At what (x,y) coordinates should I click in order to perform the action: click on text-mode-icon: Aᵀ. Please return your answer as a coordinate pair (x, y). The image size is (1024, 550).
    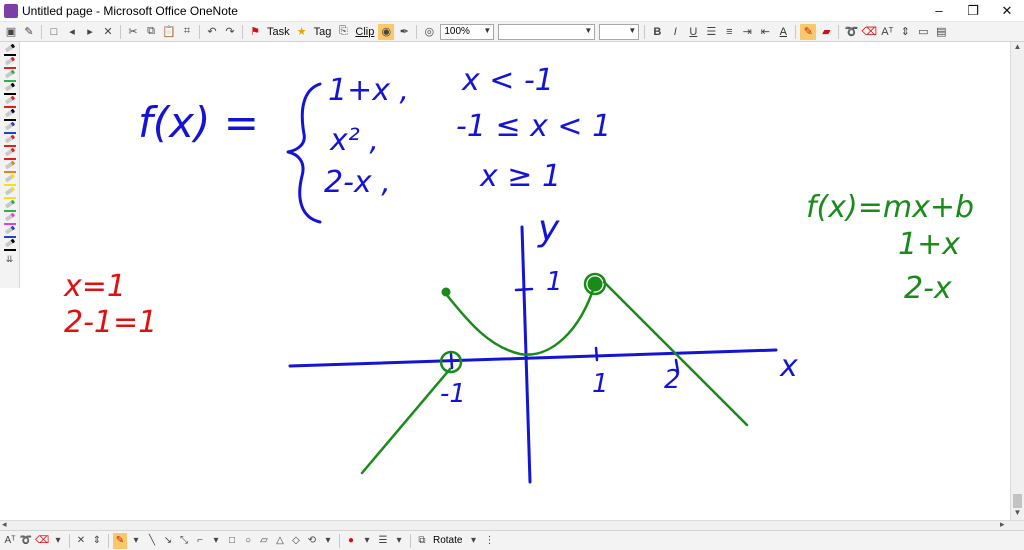
    Looking at the image, I should click on (10, 541).